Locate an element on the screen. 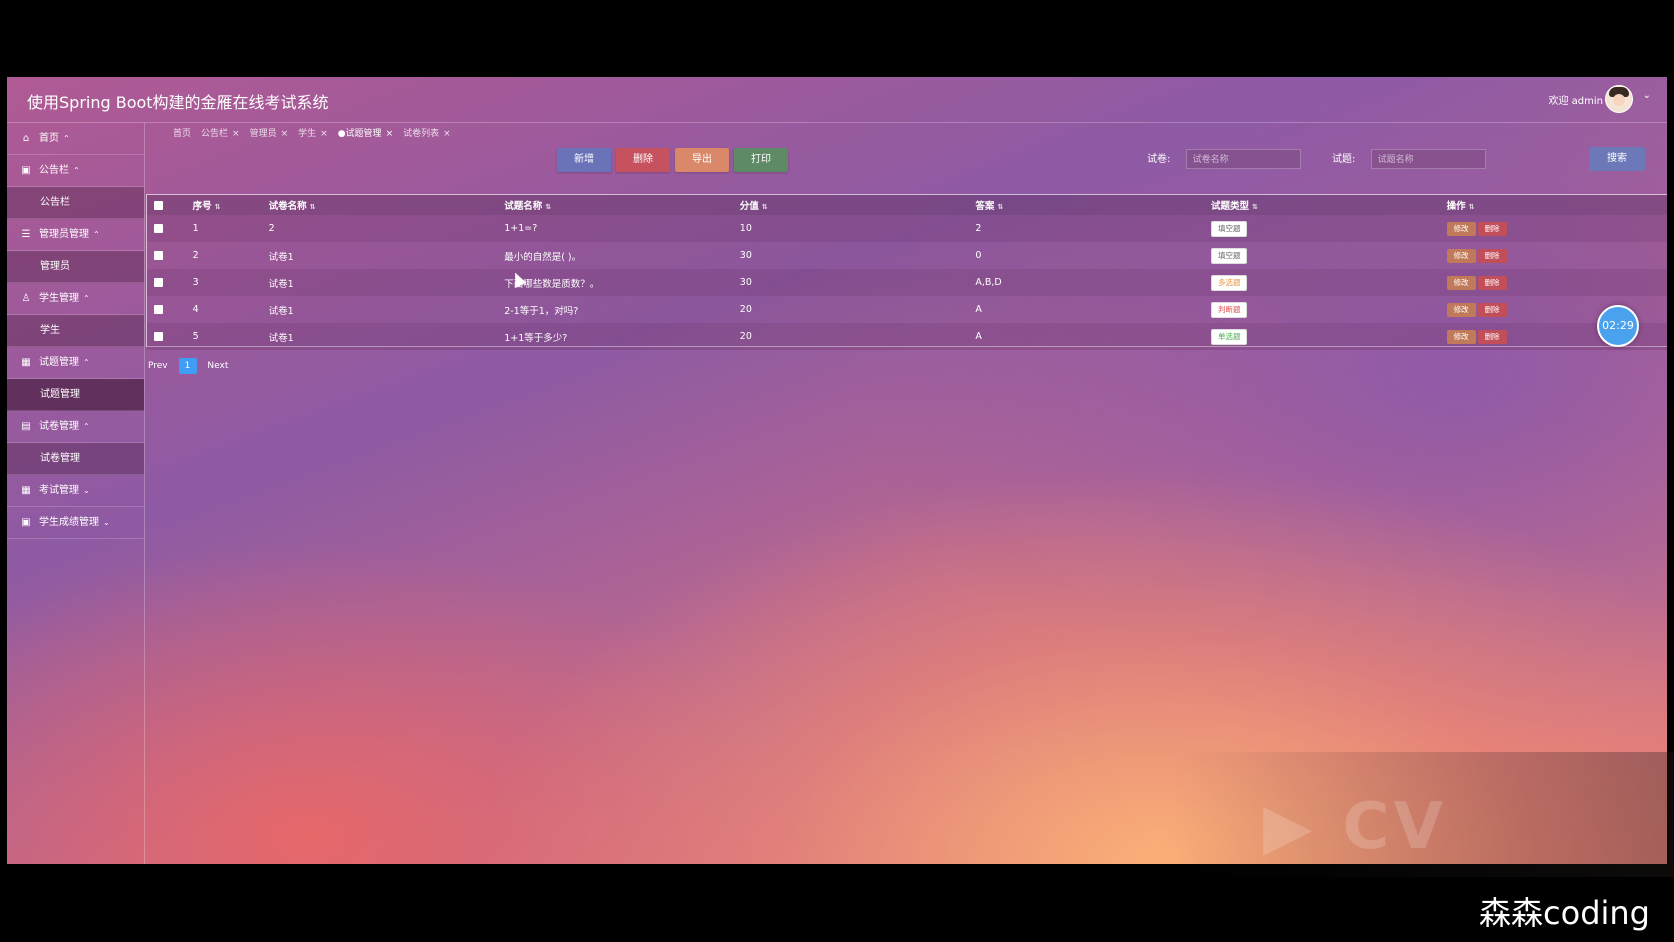  column-header-label: 试卷名称 is located at coordinates (287, 206).